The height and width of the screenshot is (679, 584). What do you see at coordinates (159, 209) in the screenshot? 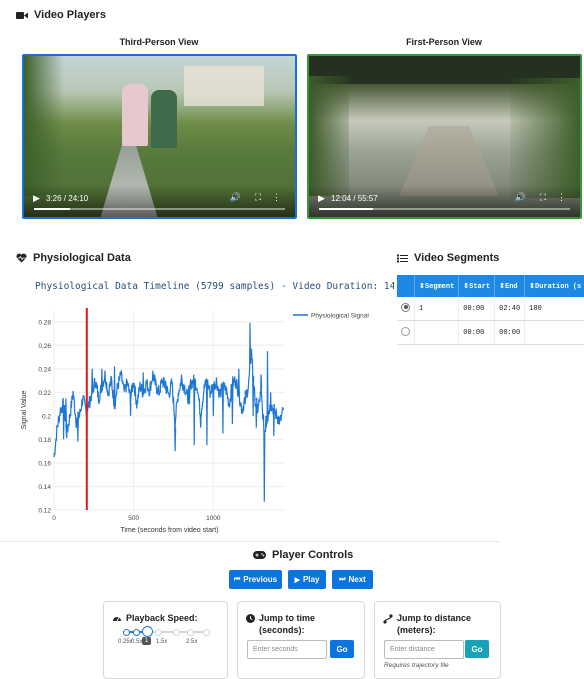
I see `third-person-progress-bar` at bounding box center [159, 209].